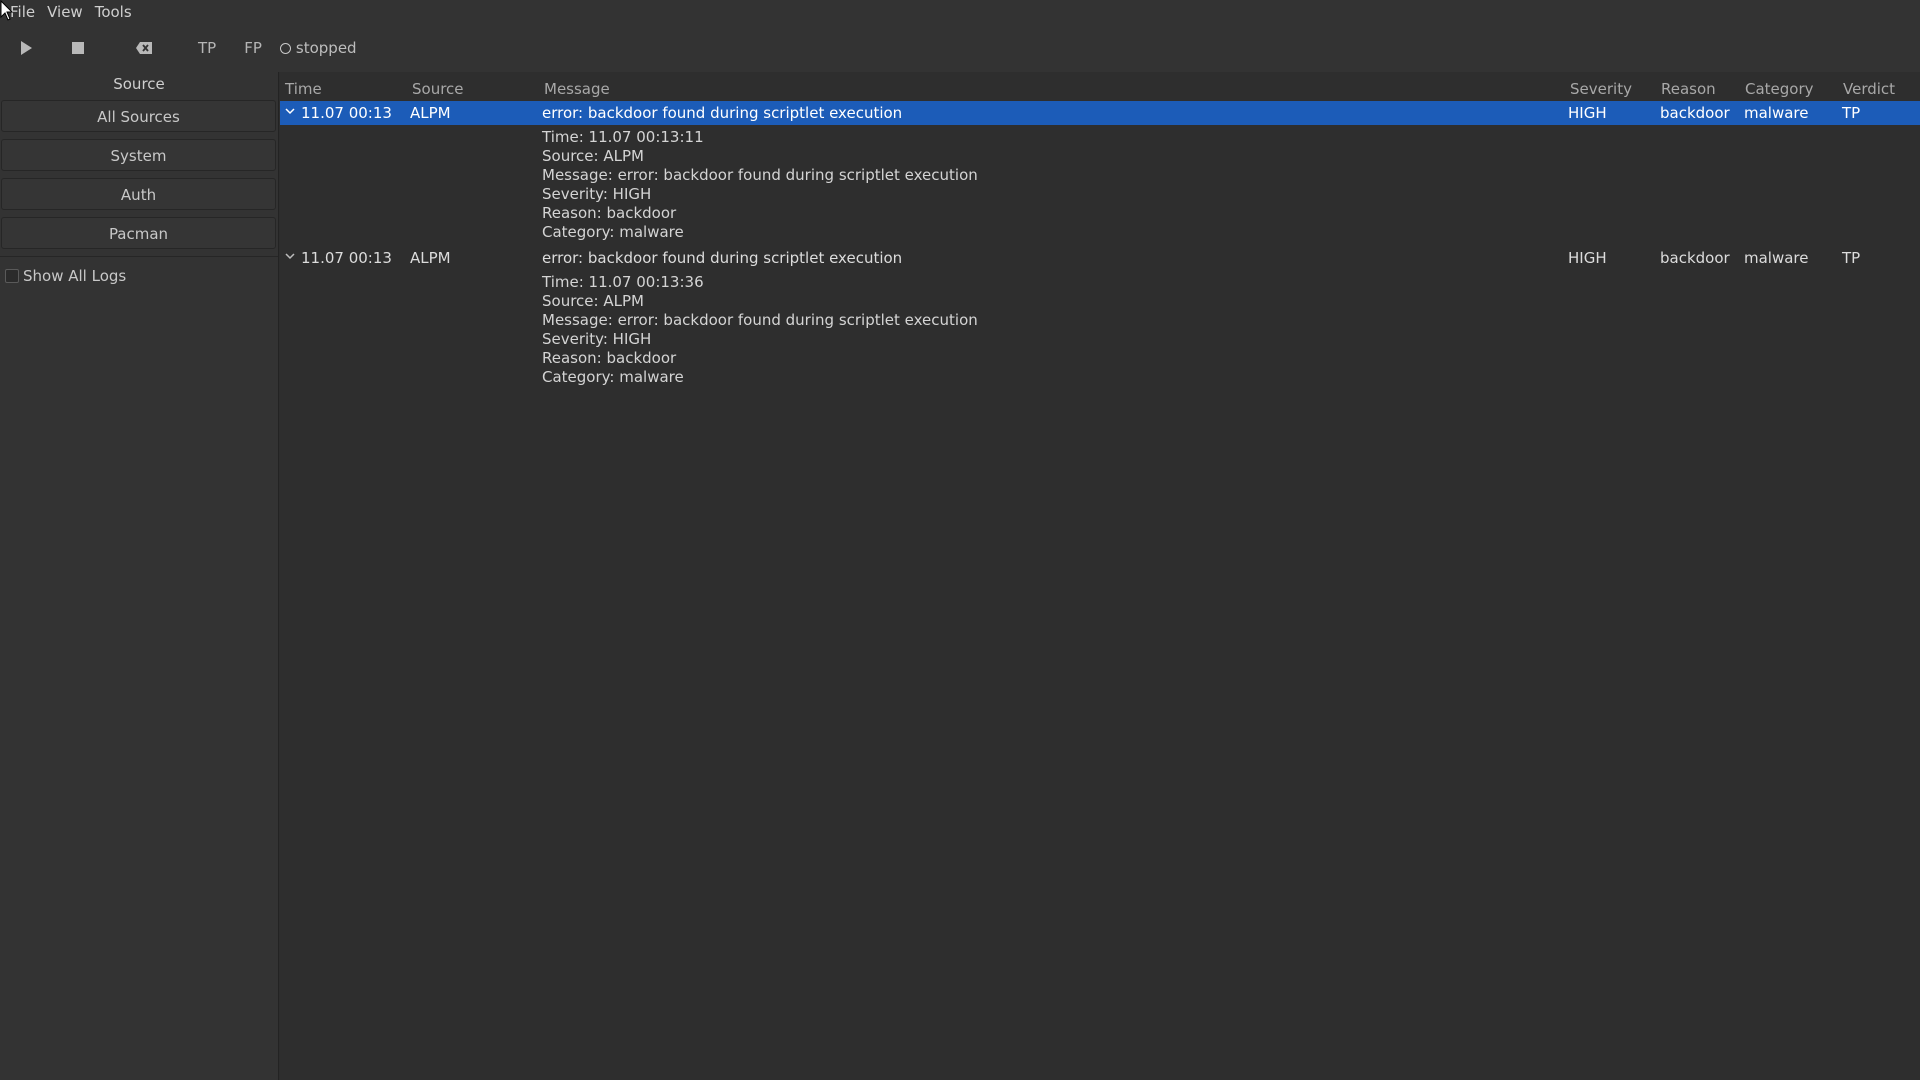  Describe the element at coordinates (326, 48) in the screenshot. I see `status-text: stopped` at that location.